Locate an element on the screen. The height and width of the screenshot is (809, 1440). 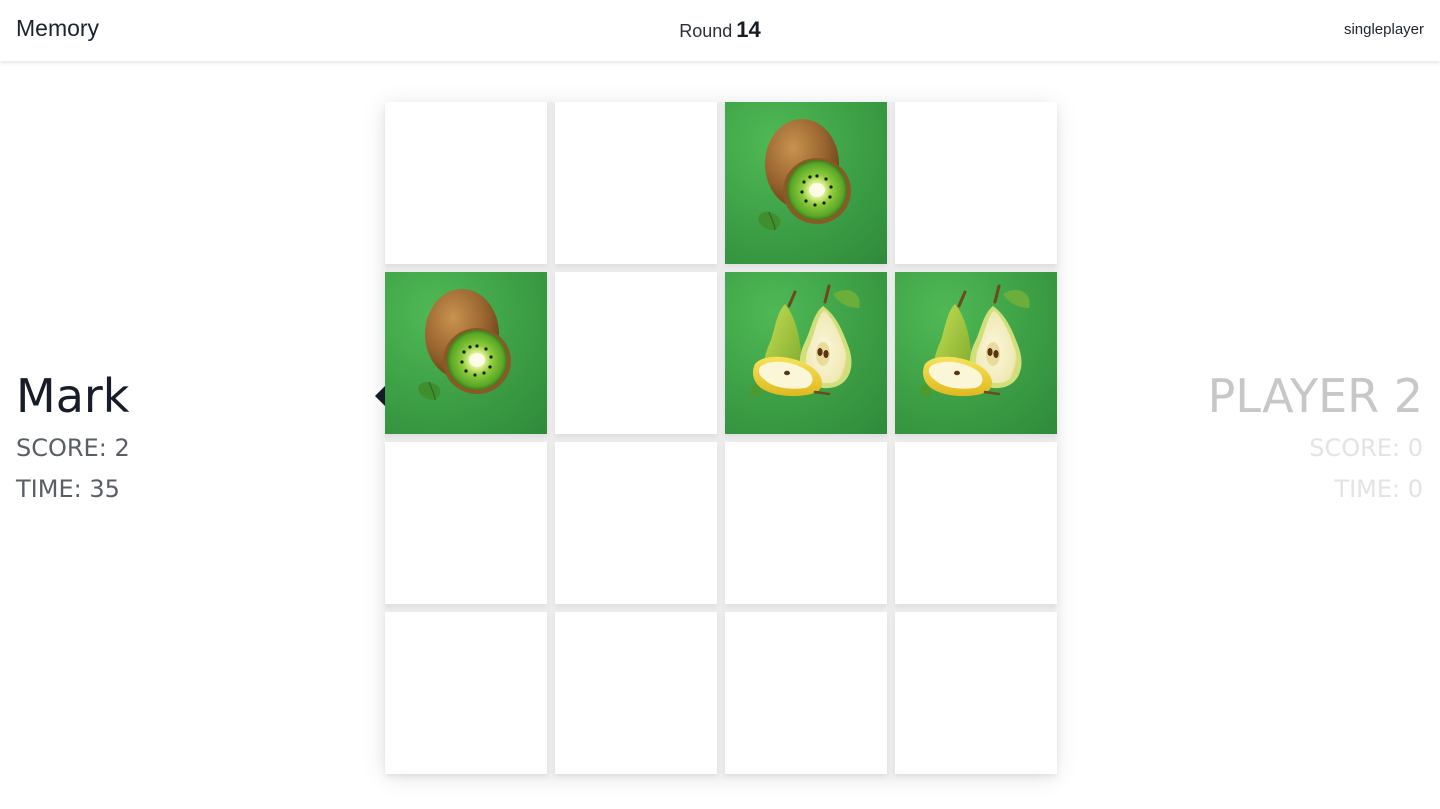
player-2-score: SCORE: 0 is located at coordinates (1366, 448).